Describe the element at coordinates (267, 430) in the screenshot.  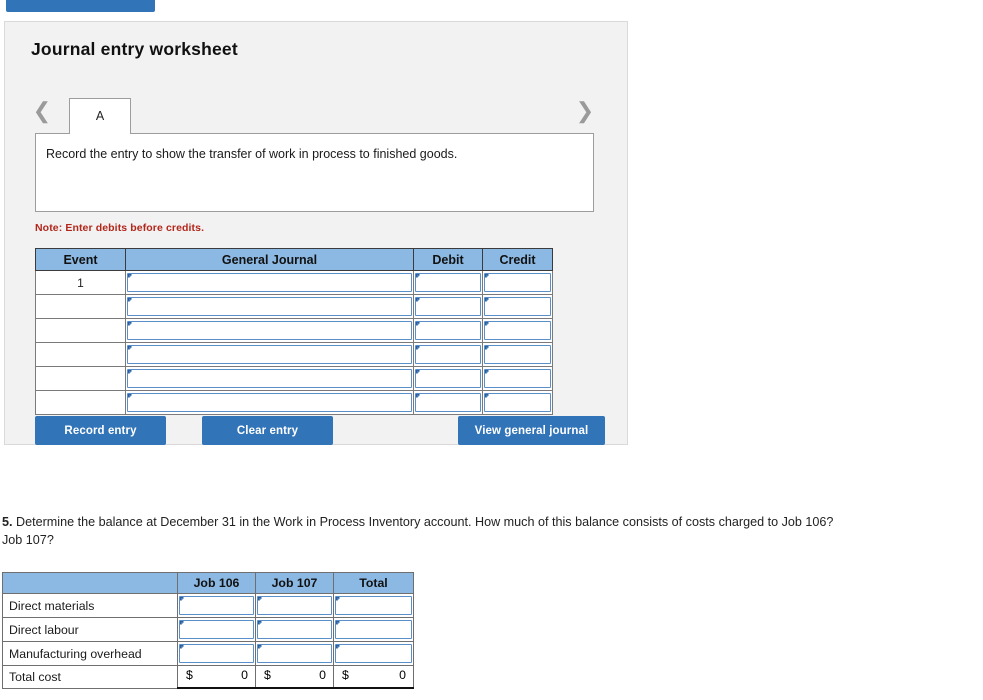
I see `clear-entry-button: Clear entry` at that location.